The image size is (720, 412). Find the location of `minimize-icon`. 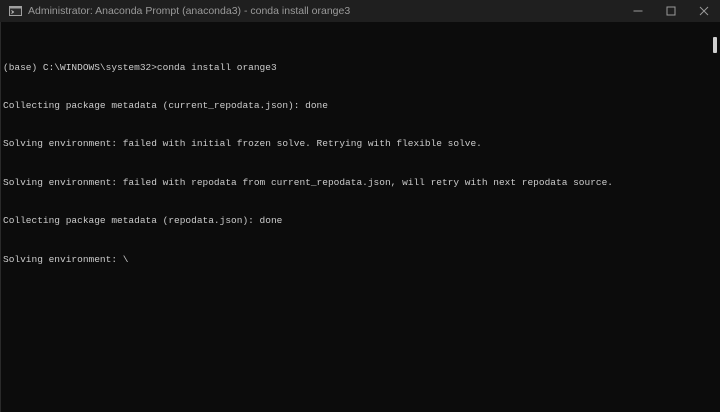

minimize-icon is located at coordinates (637, 11).